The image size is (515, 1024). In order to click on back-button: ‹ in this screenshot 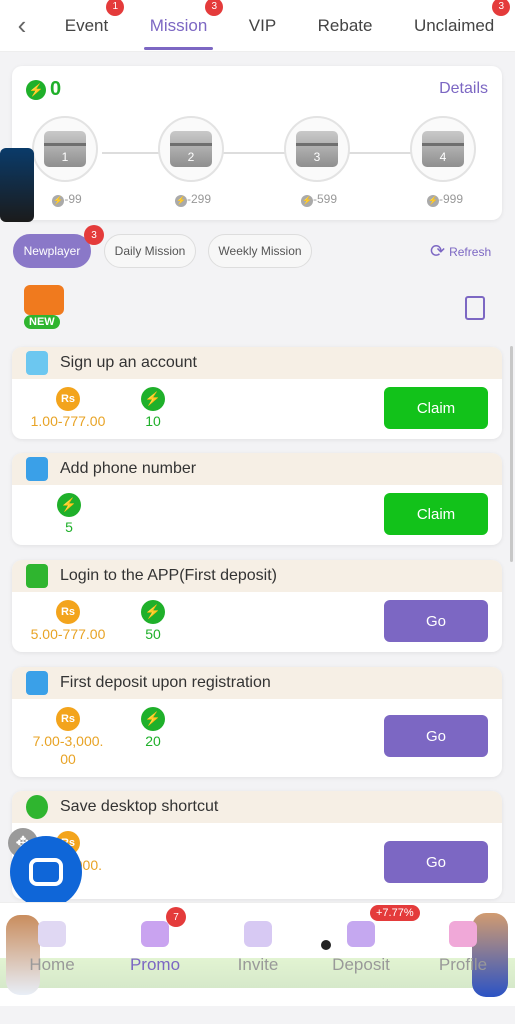, I will do `click(22, 26)`.